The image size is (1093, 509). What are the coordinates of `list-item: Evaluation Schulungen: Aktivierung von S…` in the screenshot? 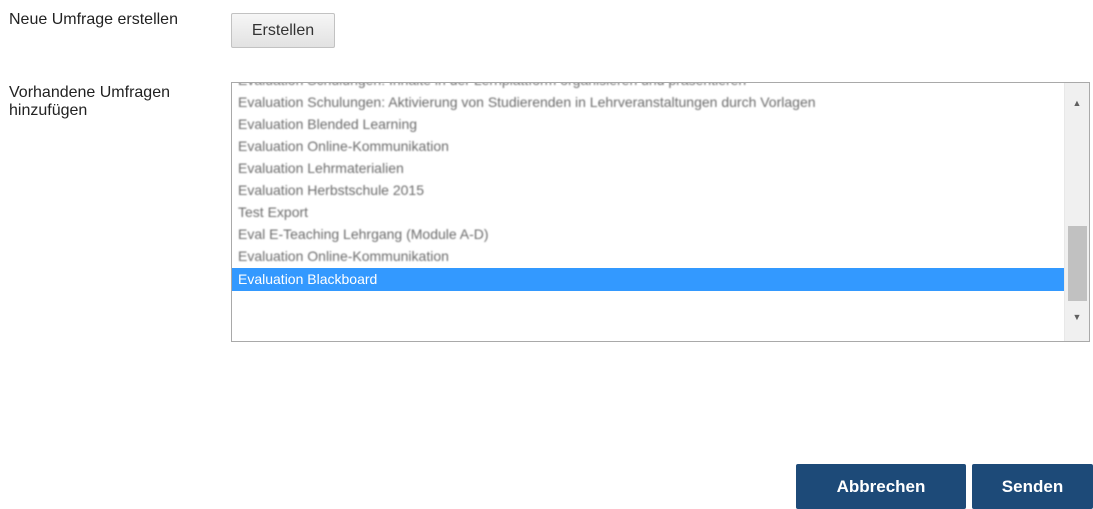 It's located at (648, 103).